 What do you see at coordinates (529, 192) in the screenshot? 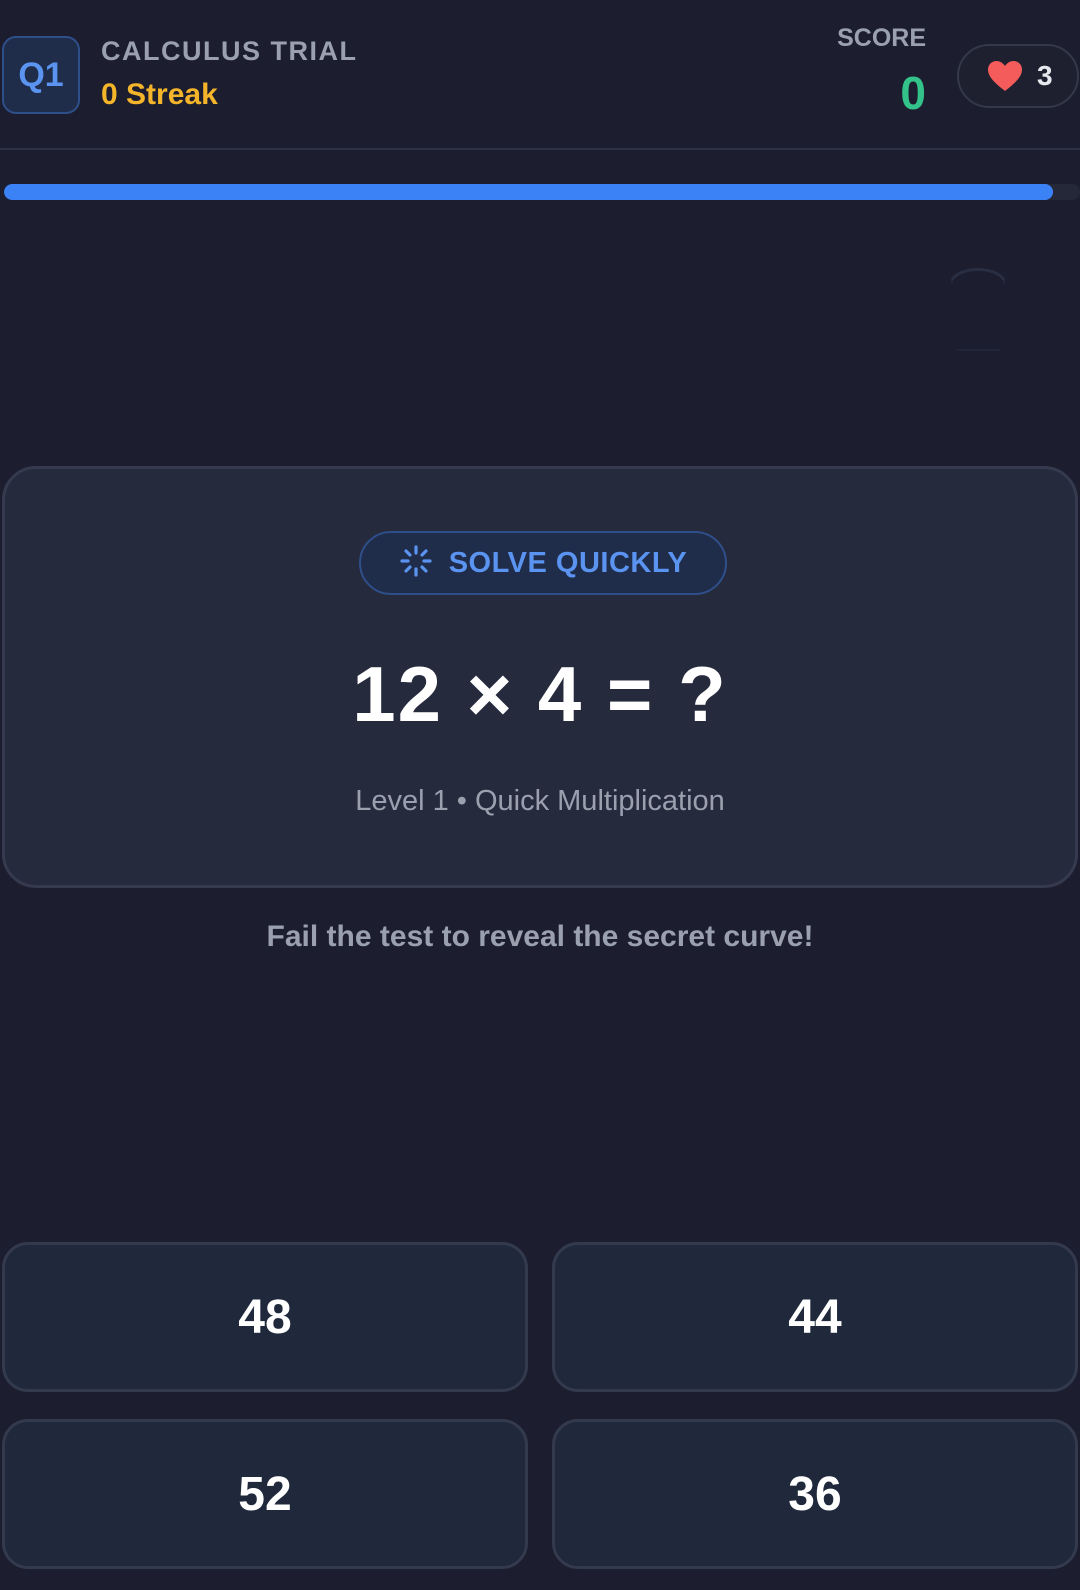
I see `progress-fill` at bounding box center [529, 192].